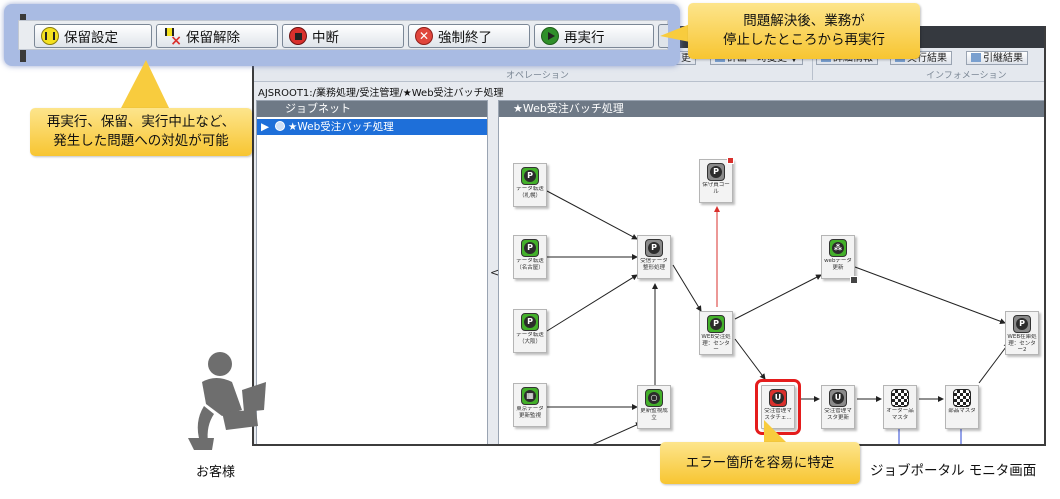 Image resolution: width=1060 pixels, height=499 pixels. What do you see at coordinates (760, 463) in the screenshot?
I see `callout-error-identify: エラー箇所を容易に特定` at bounding box center [760, 463].